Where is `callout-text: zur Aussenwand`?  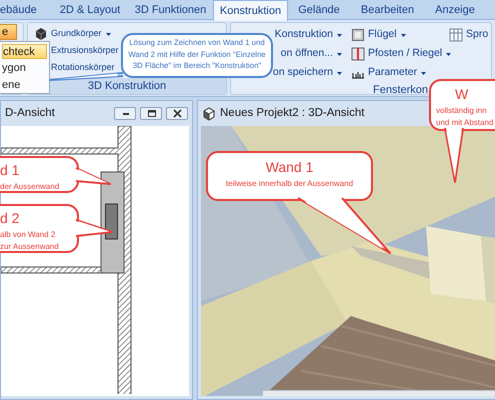 callout-text: zur Aussenwand is located at coordinates (29, 247).